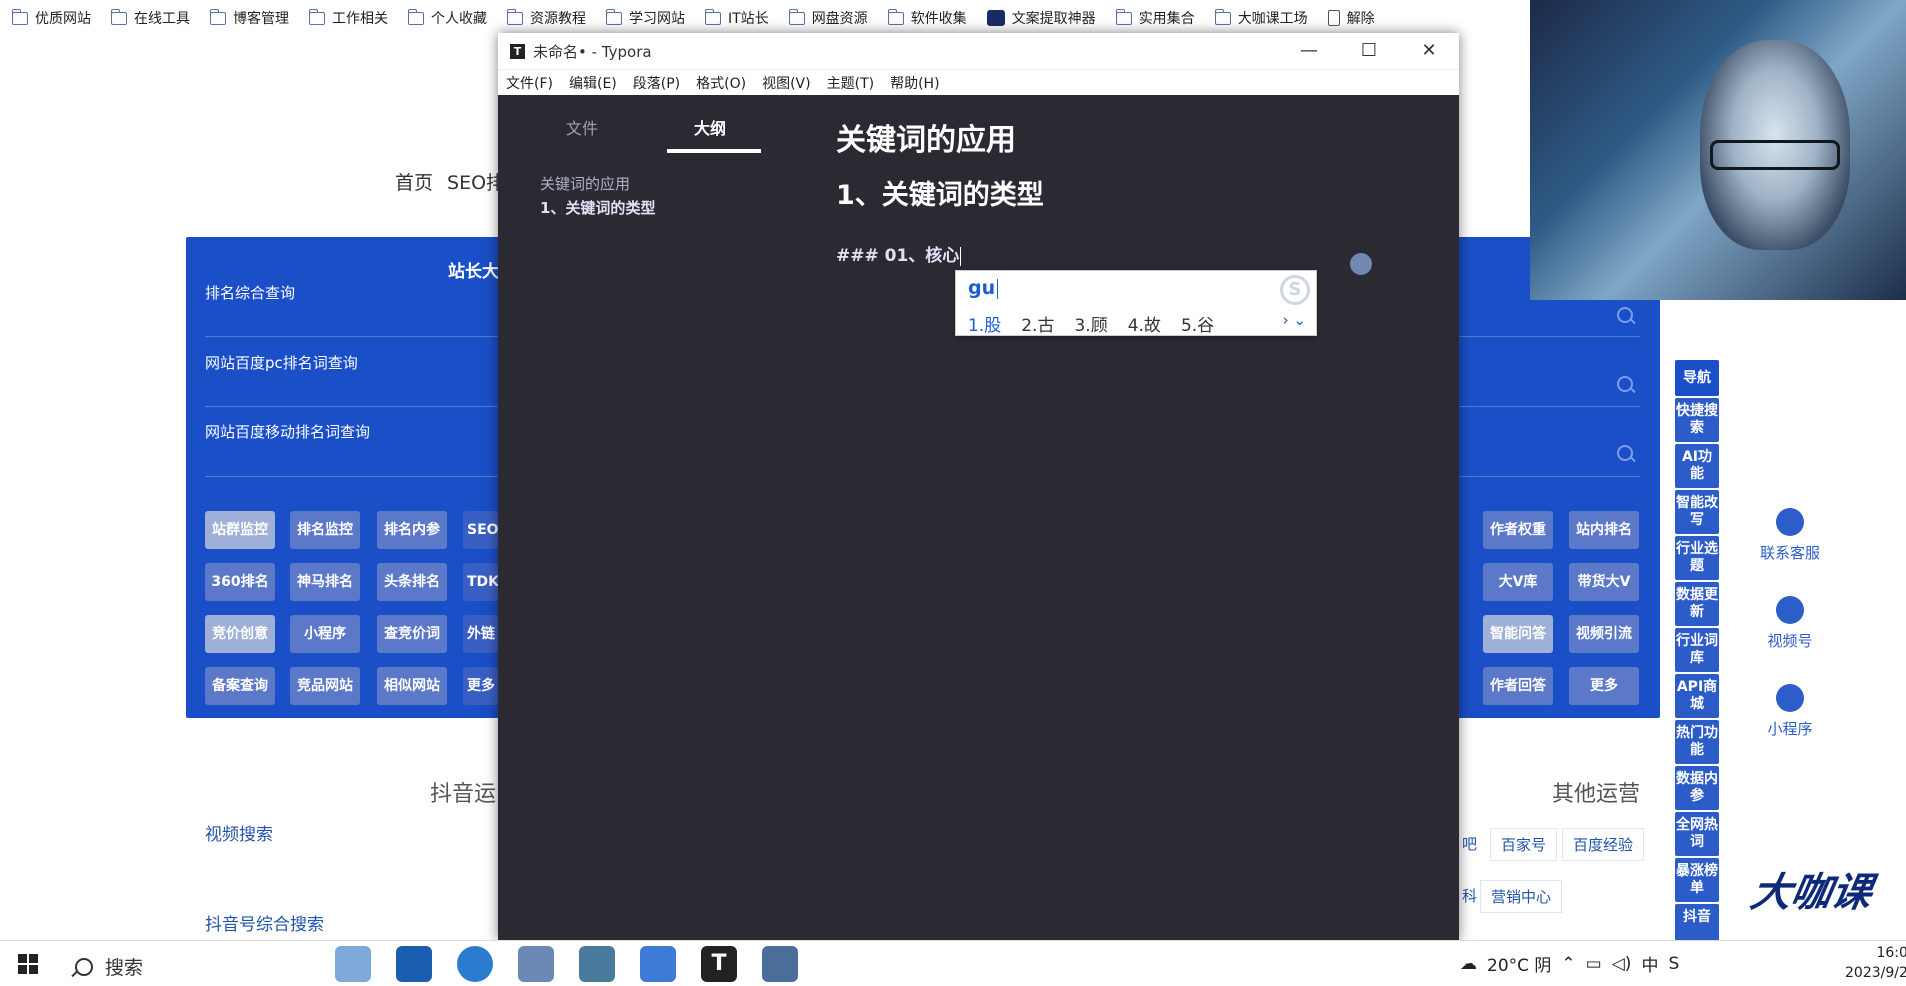  I want to click on bookmark-4: 个人收藏, so click(447, 18).